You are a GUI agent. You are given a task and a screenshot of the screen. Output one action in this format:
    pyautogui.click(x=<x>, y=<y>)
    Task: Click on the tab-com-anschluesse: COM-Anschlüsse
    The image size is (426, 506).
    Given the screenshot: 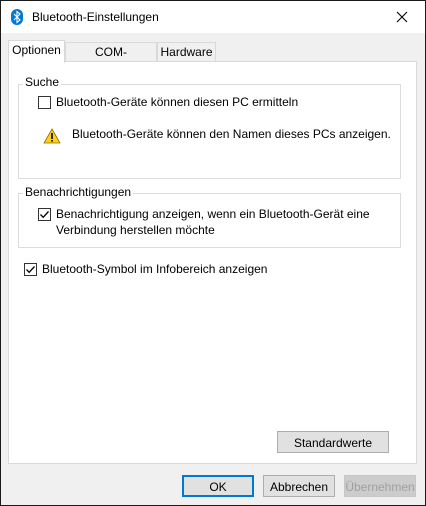 What is the action you would take?
    pyautogui.click(x=111, y=60)
    